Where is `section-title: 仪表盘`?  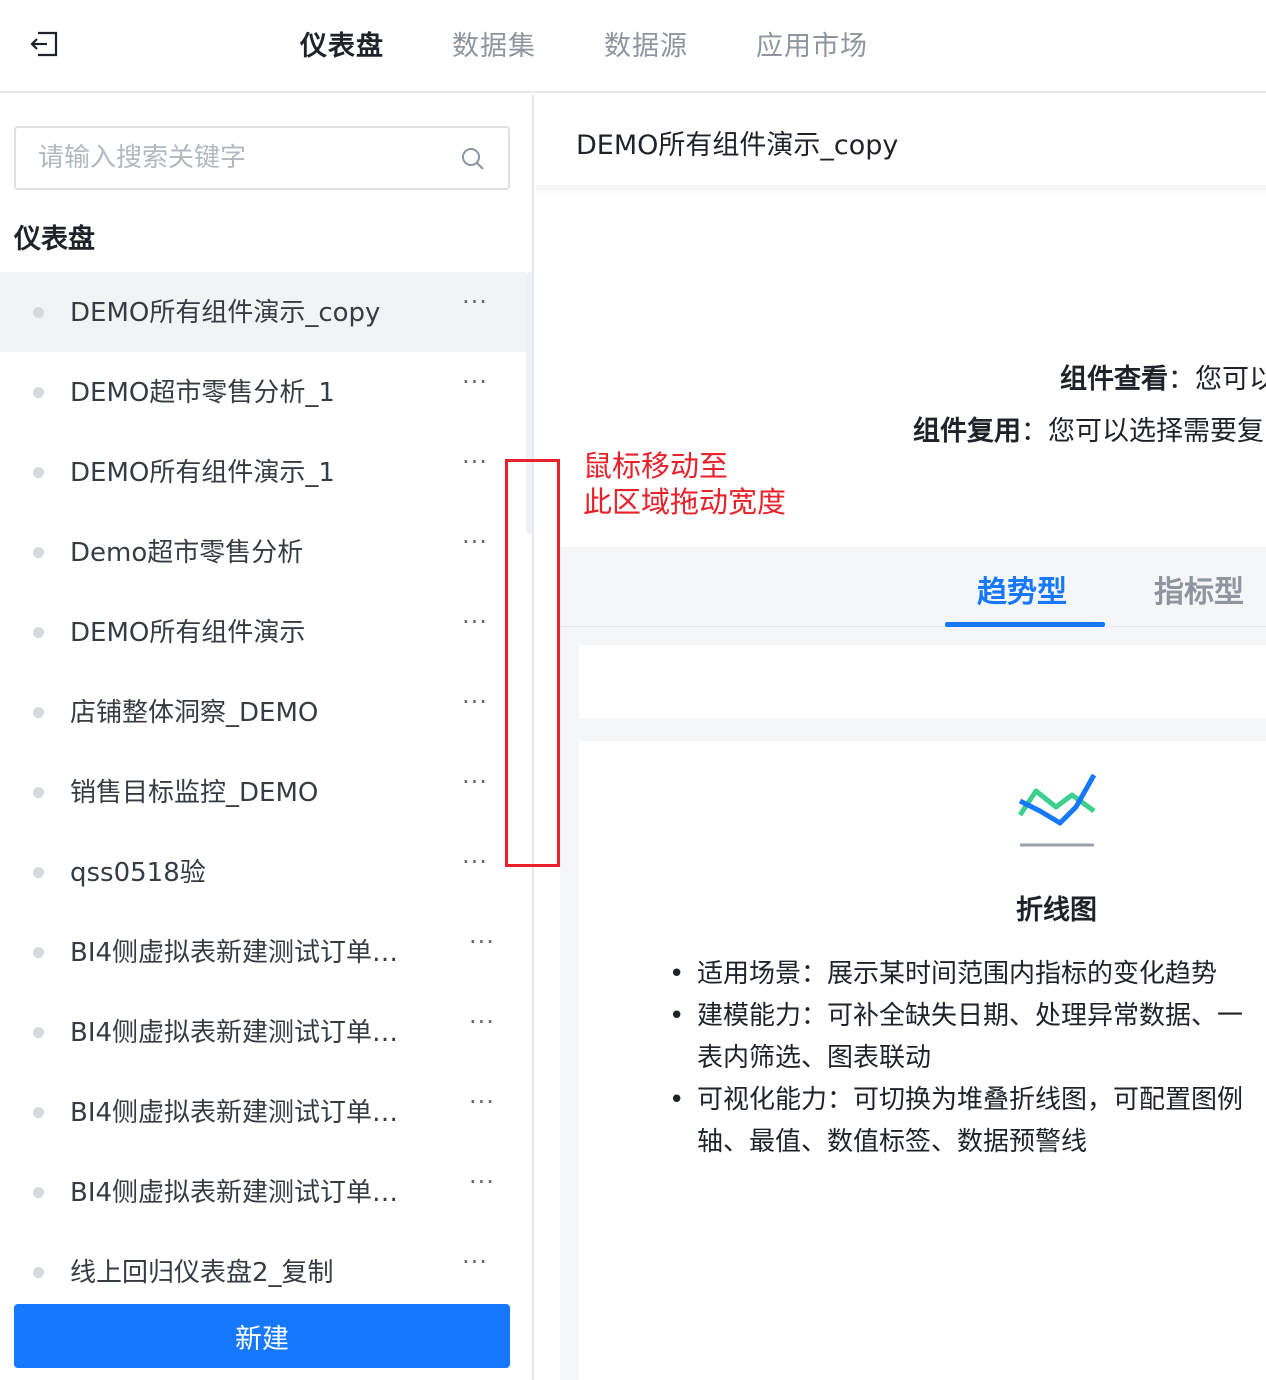
section-title: 仪表盘 is located at coordinates (54, 239).